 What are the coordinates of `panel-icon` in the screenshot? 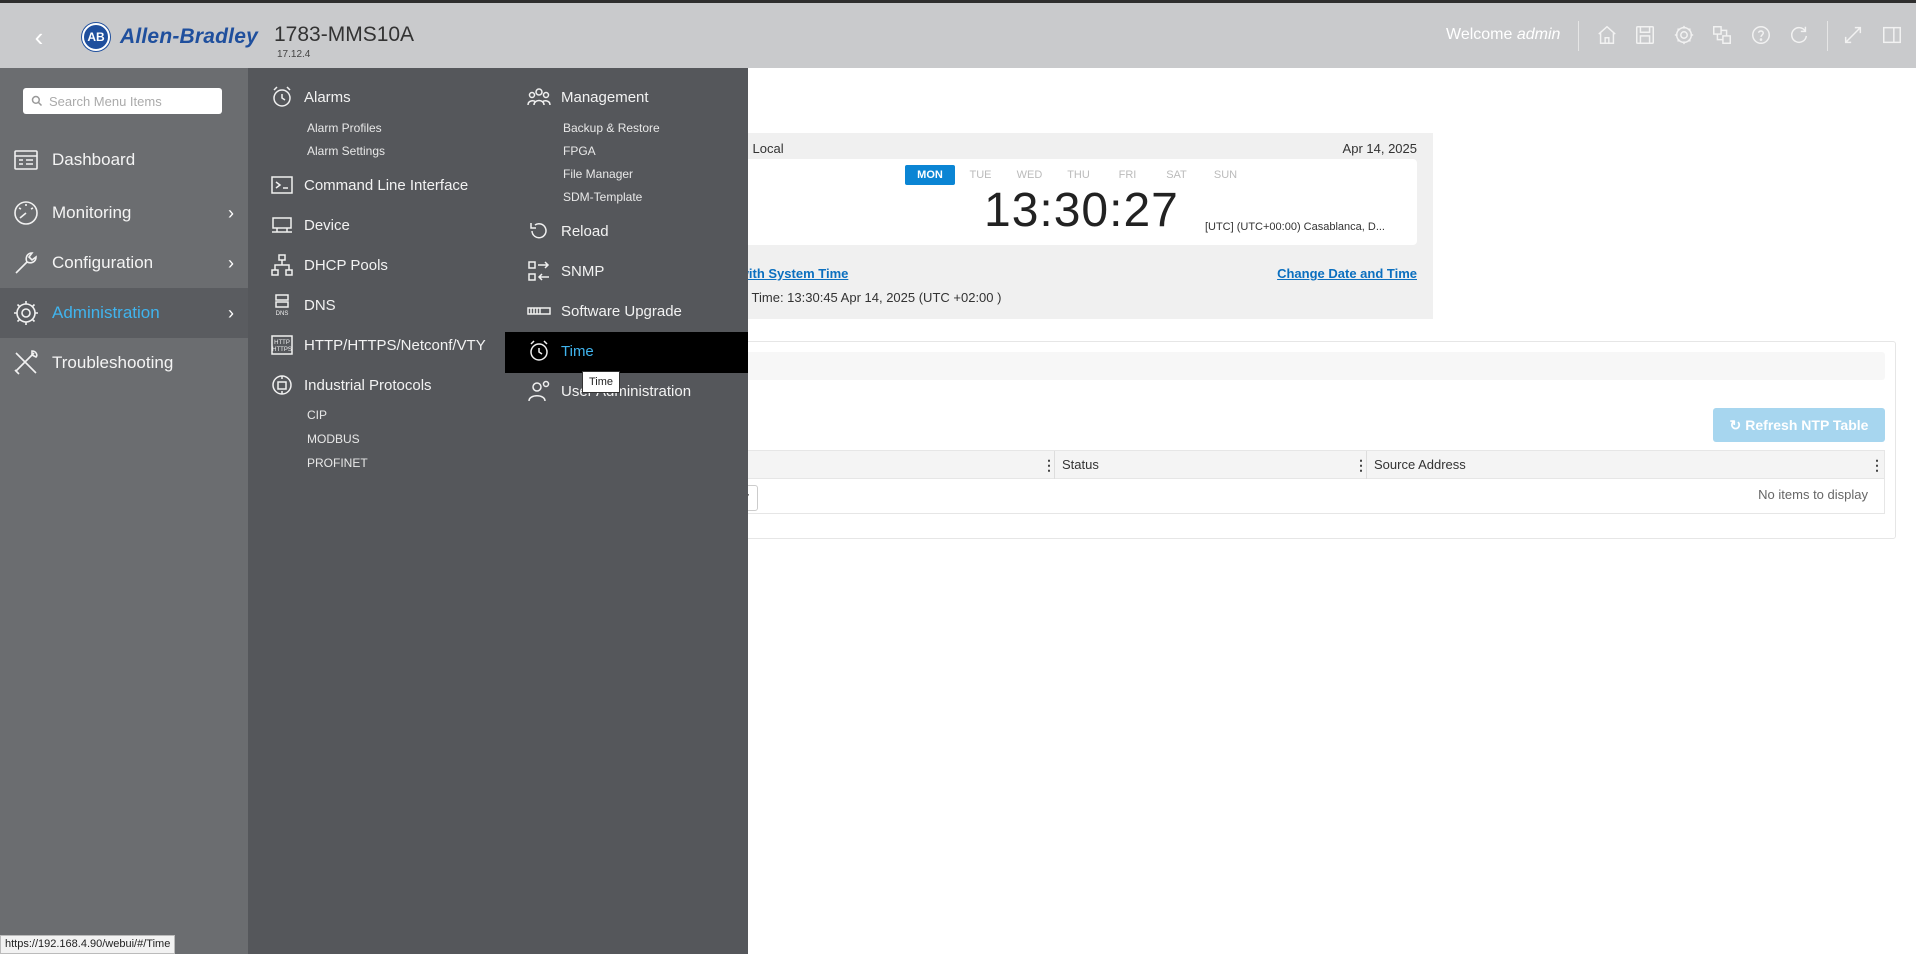 It's located at (1892, 35).